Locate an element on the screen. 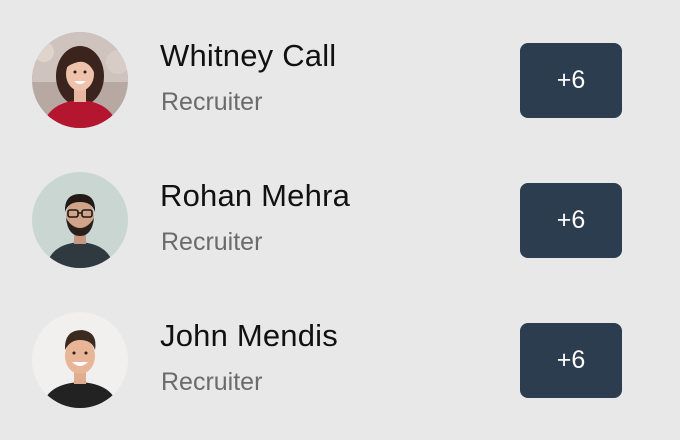  person-name: Rohan Mehra is located at coordinates (255, 195).